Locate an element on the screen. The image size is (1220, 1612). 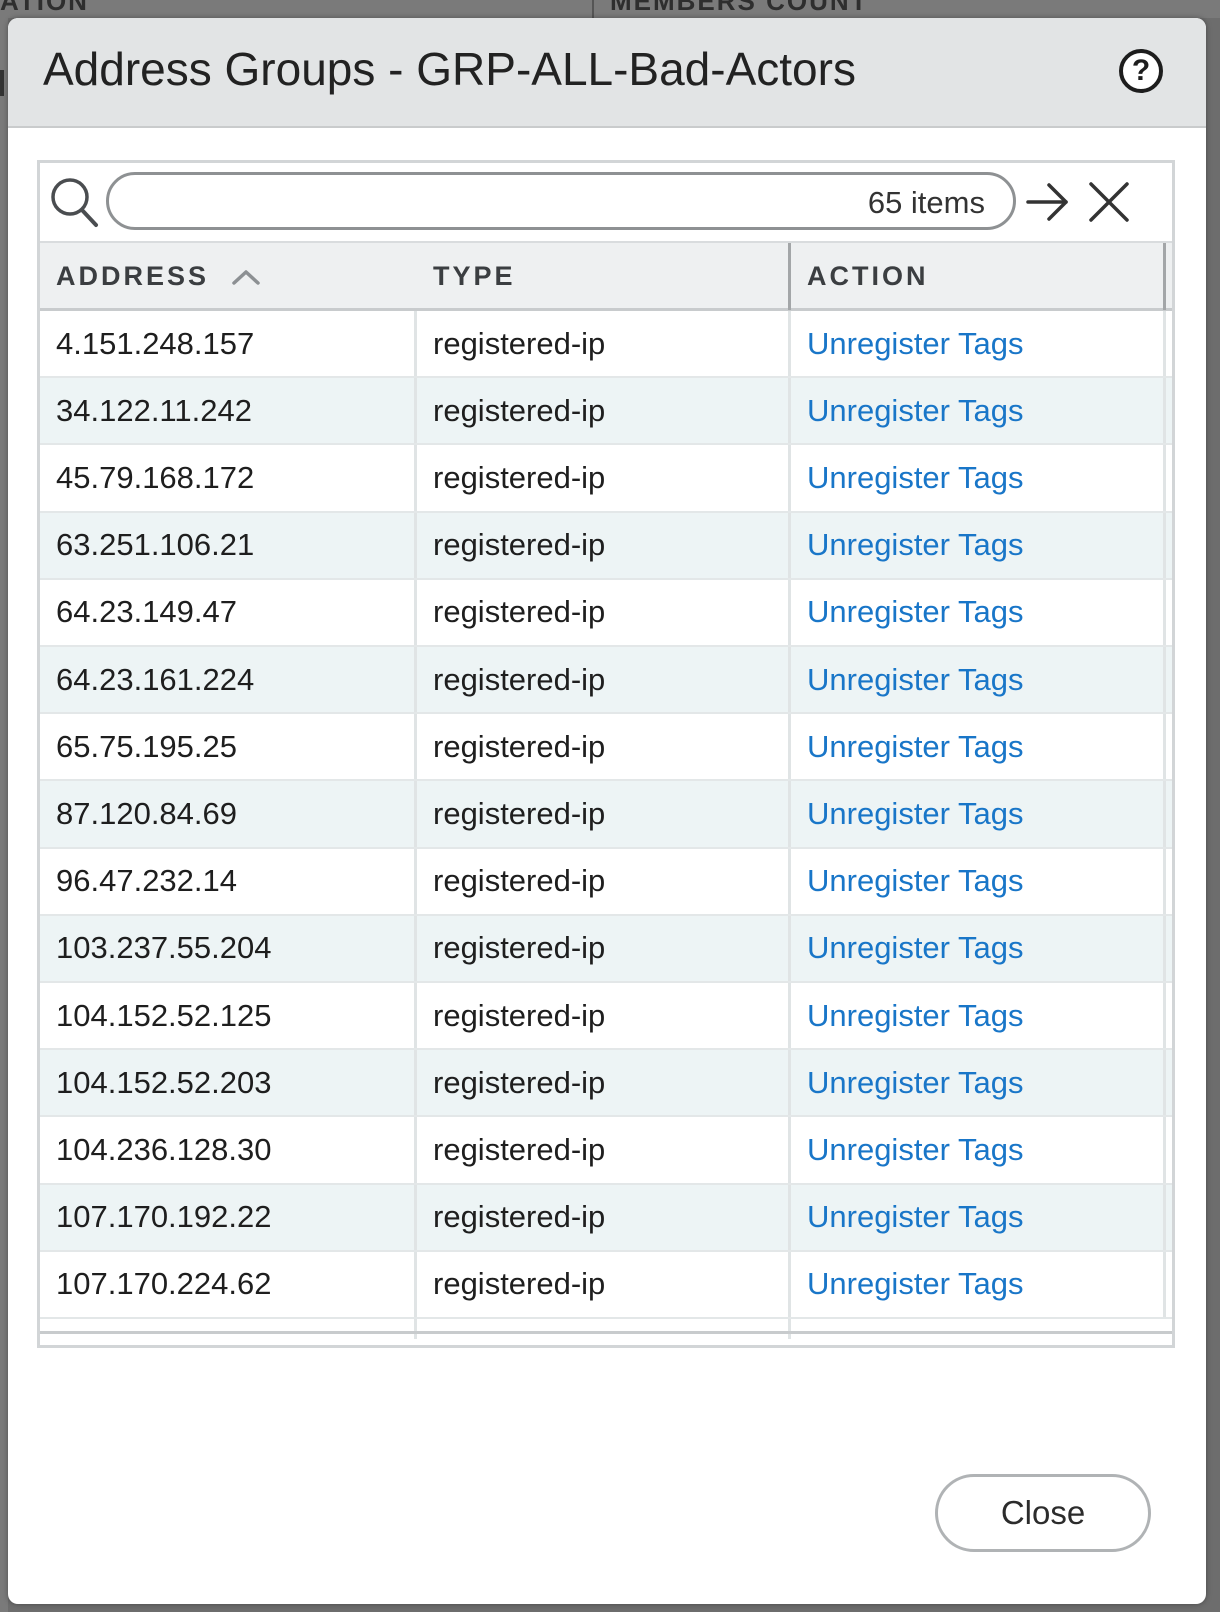
table-row: 65.75.195.25 registered-ip Unregister Tags is located at coordinates (606, 748).